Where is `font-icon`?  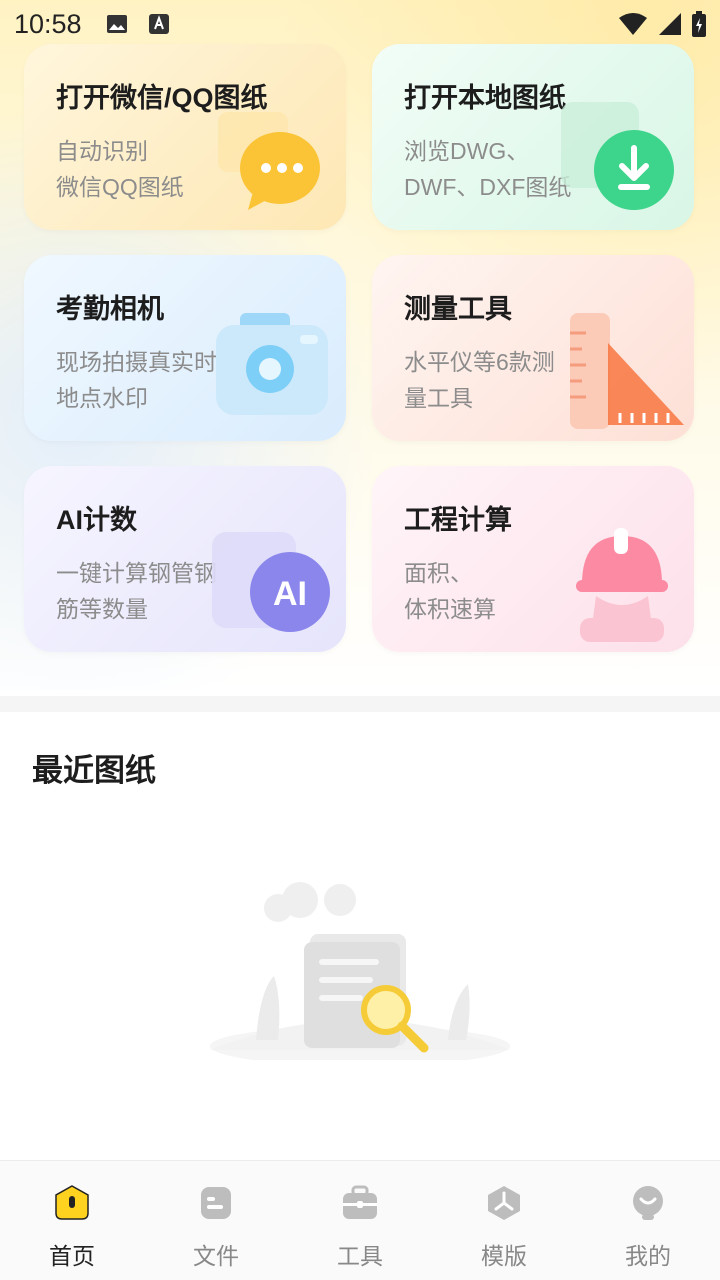
font-icon is located at coordinates (158, 24).